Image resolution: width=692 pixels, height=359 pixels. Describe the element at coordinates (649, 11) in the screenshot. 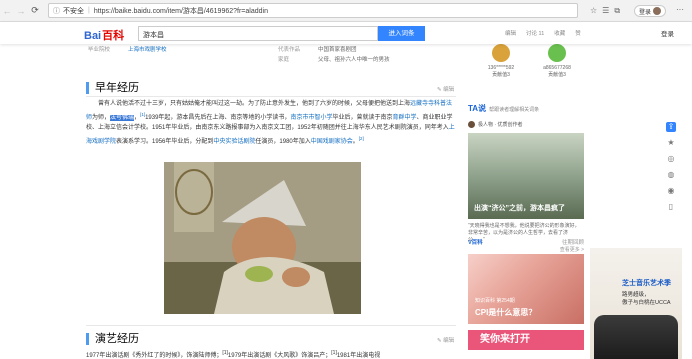

I see `profile-button: 登录` at that location.